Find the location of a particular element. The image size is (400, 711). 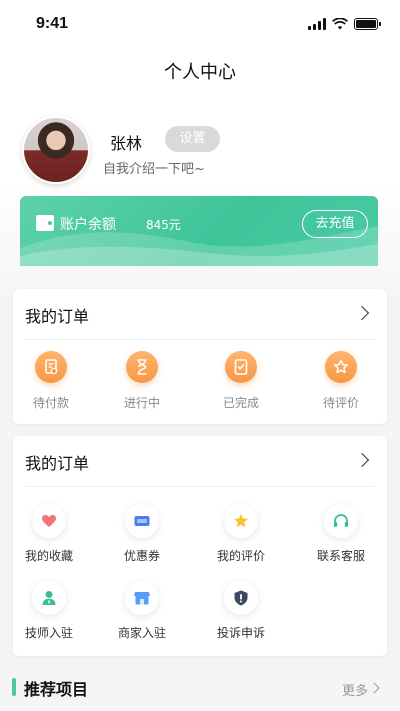

battery-icon is located at coordinates (367, 24).